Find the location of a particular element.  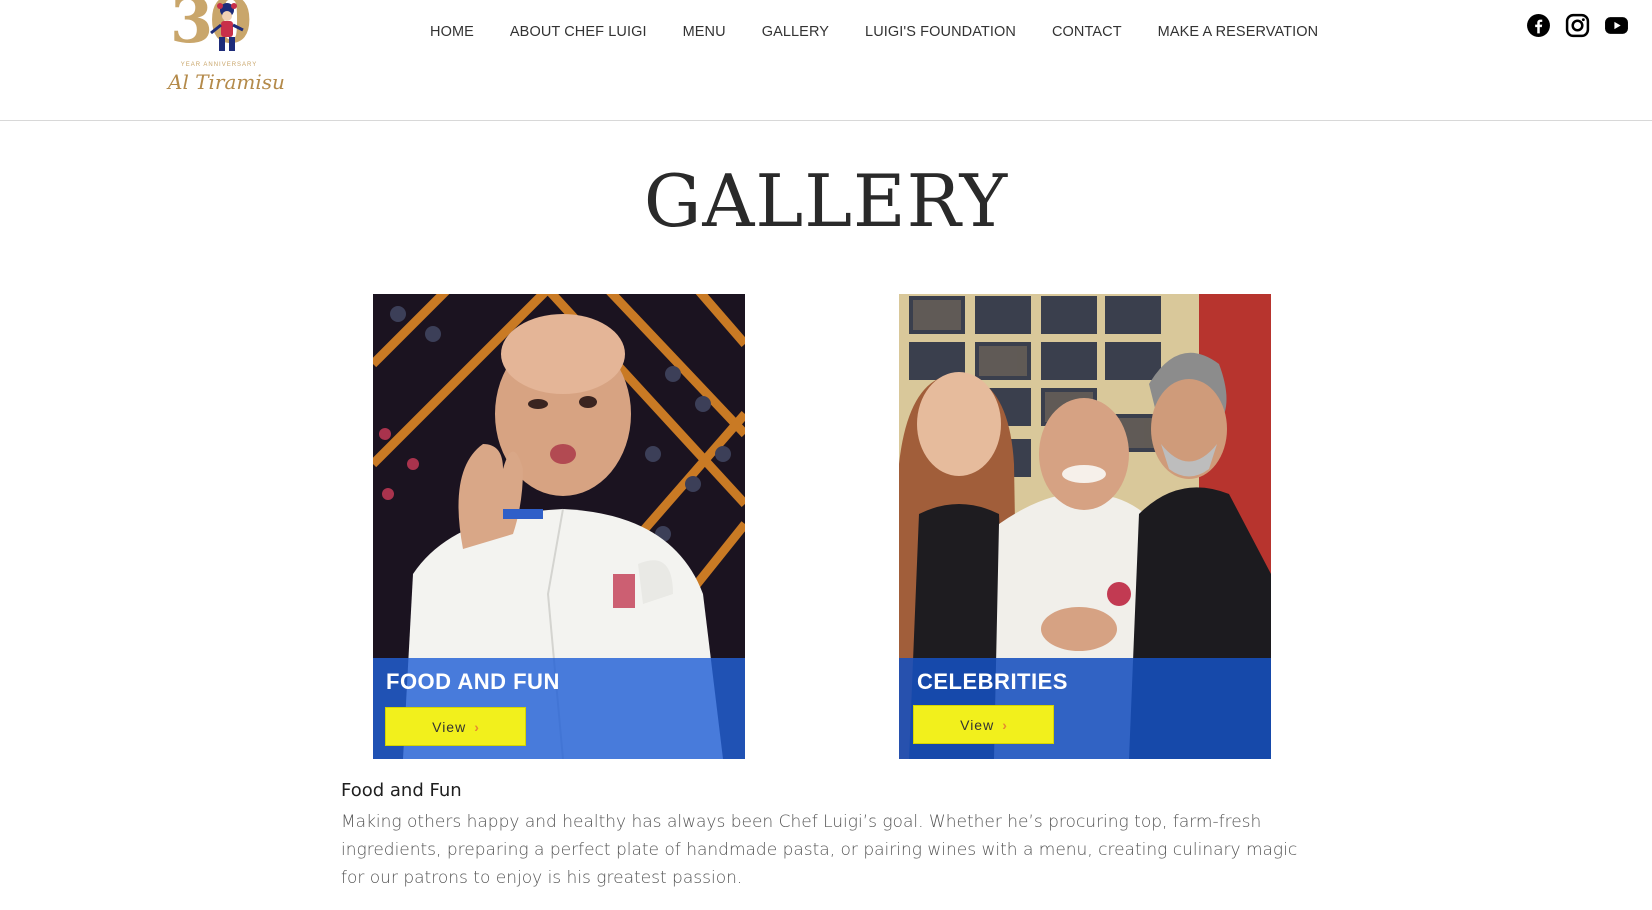

description-title: Food and Fun is located at coordinates (401, 790).